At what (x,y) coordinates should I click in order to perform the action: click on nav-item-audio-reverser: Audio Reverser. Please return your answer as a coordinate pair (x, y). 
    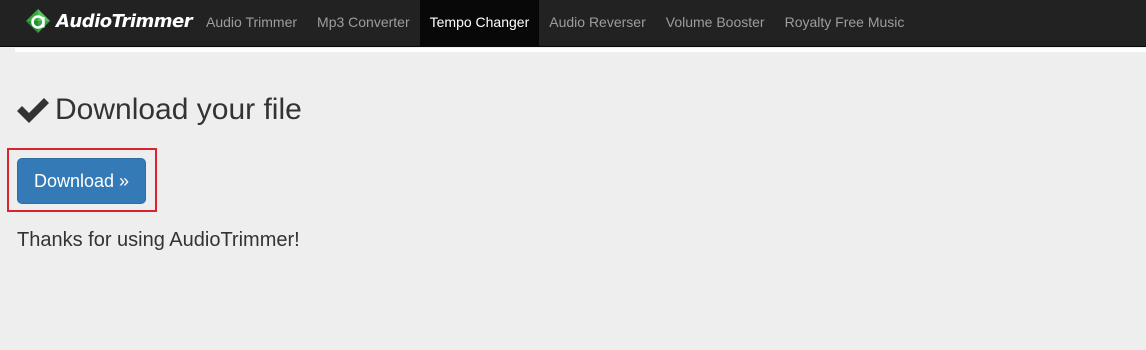
    Looking at the image, I should click on (597, 23).